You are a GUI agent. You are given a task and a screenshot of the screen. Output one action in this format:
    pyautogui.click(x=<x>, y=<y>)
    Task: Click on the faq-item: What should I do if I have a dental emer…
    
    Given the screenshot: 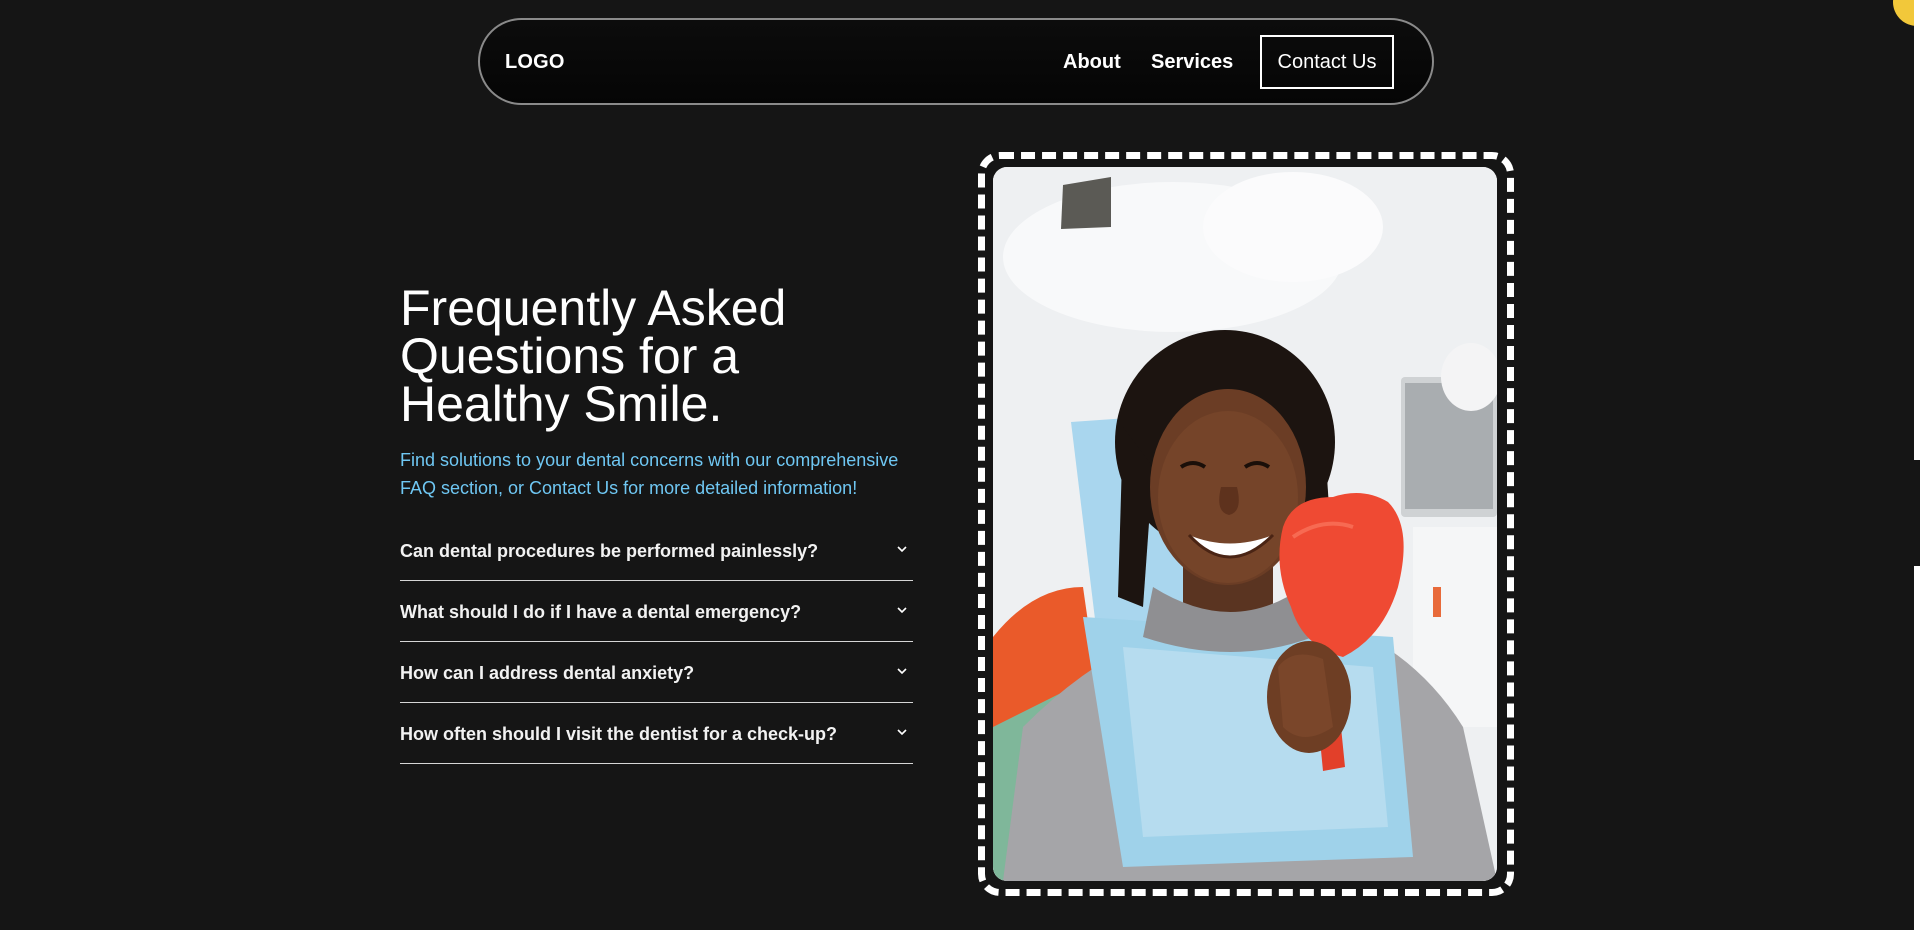 What is the action you would take?
    pyautogui.click(x=656, y=611)
    